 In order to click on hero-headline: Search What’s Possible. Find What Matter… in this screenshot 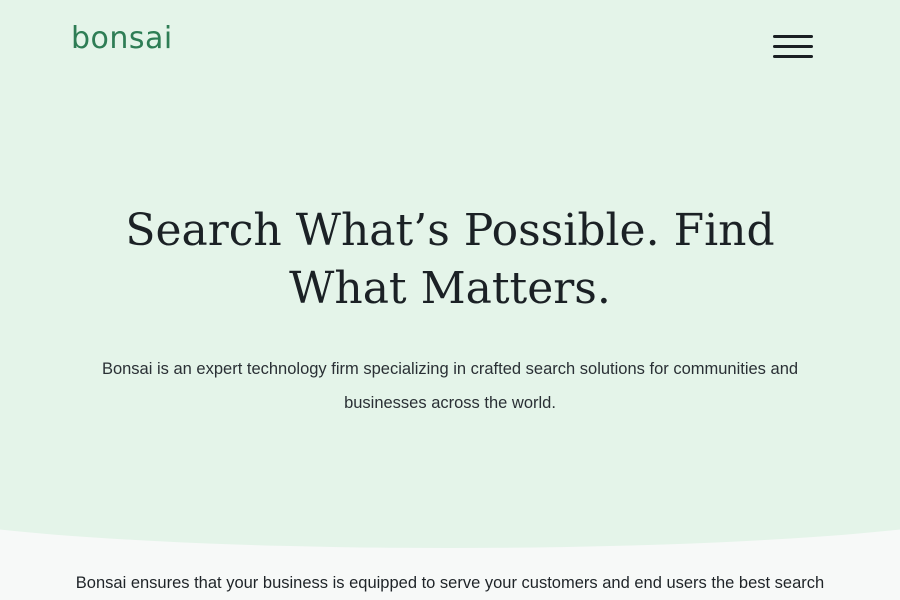, I will do `click(450, 259)`.